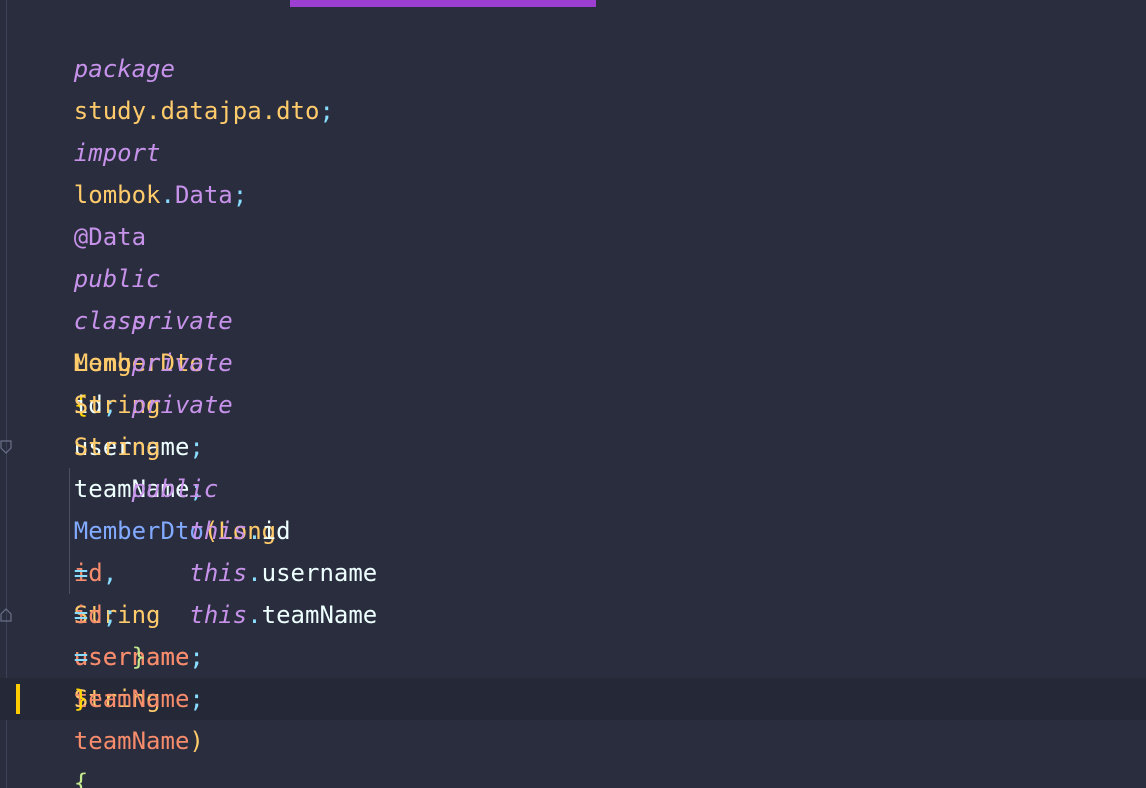 Image resolution: width=1146 pixels, height=788 pixels. What do you see at coordinates (81, 632) in the screenshot?
I see `code-line-close-constructor: }` at bounding box center [81, 632].